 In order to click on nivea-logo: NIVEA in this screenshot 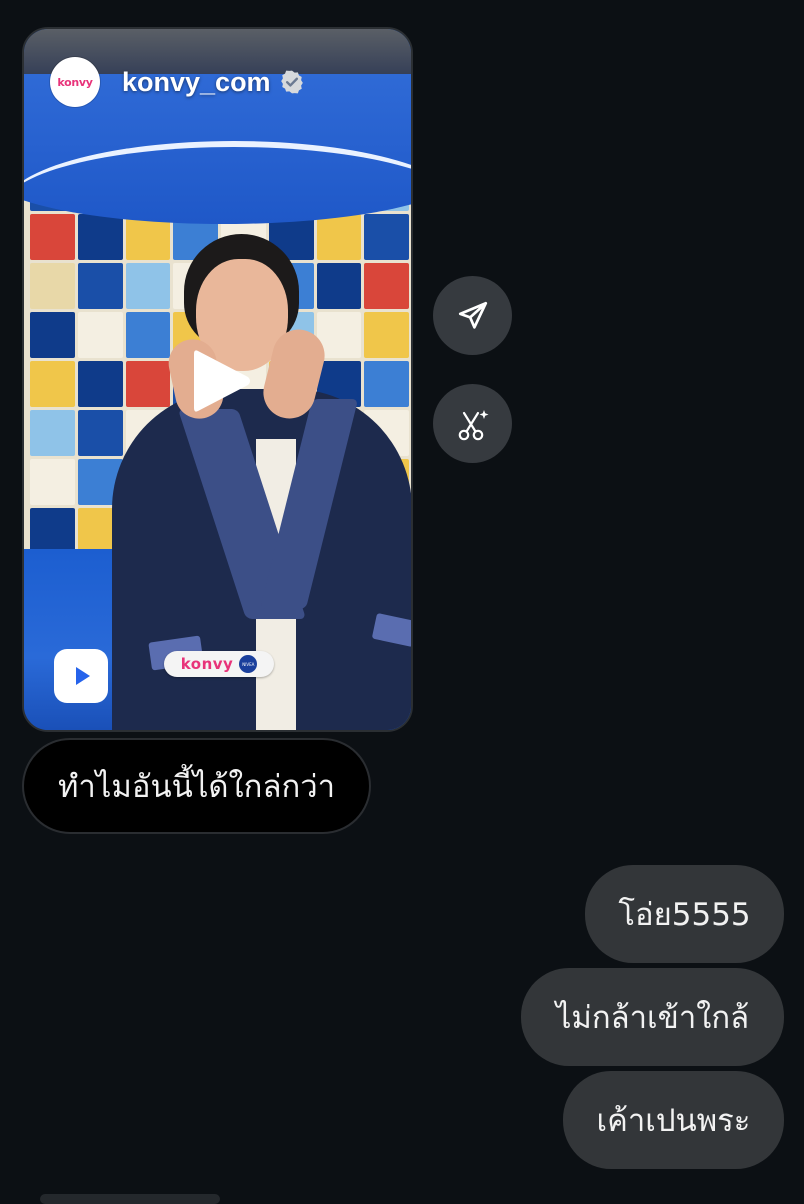, I will do `click(248, 664)`.